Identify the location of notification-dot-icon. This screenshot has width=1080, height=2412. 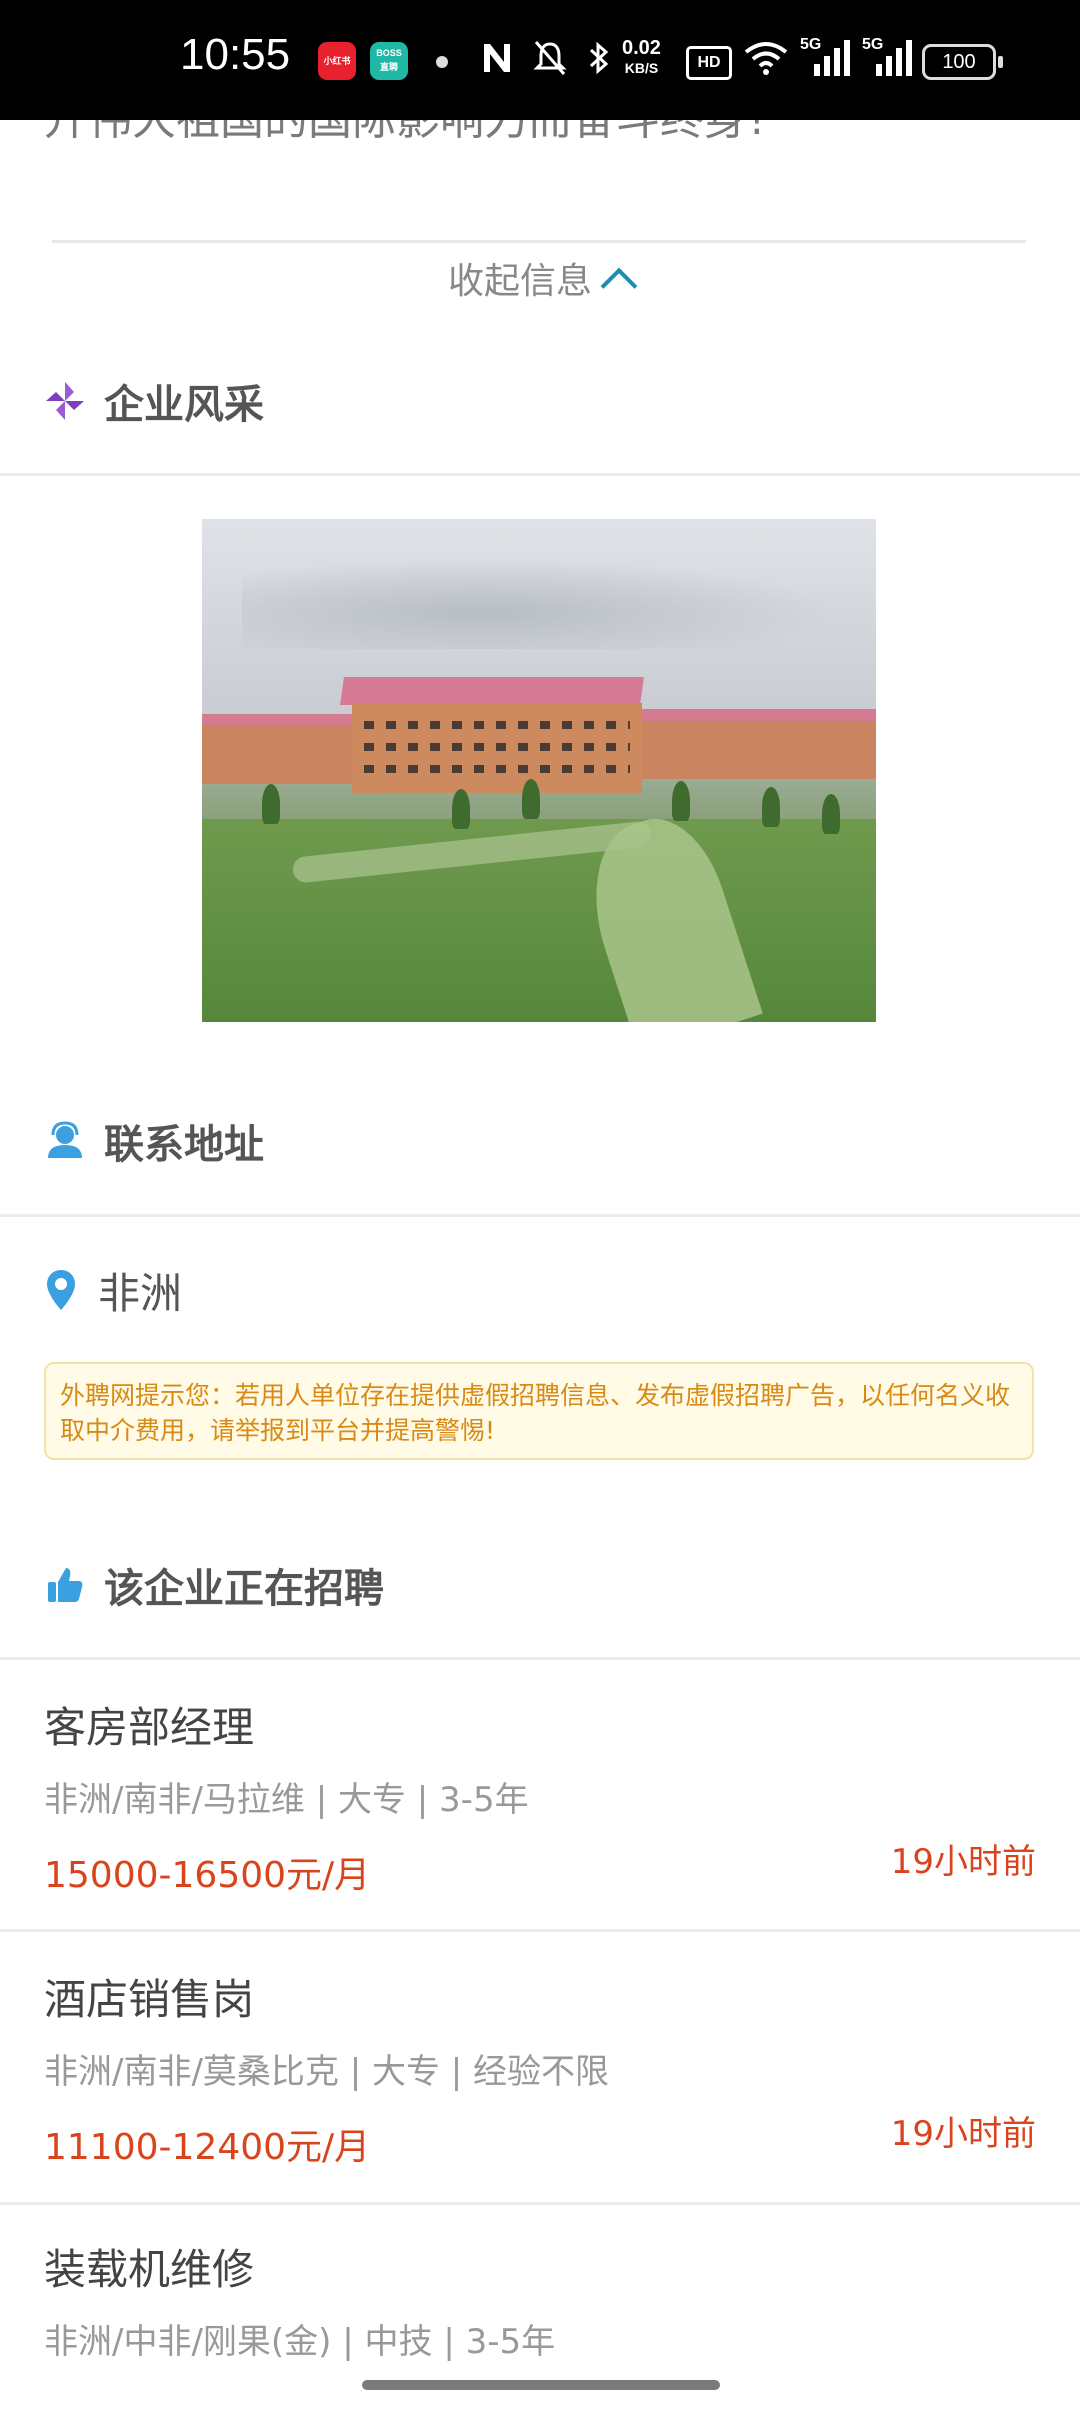
(442, 62).